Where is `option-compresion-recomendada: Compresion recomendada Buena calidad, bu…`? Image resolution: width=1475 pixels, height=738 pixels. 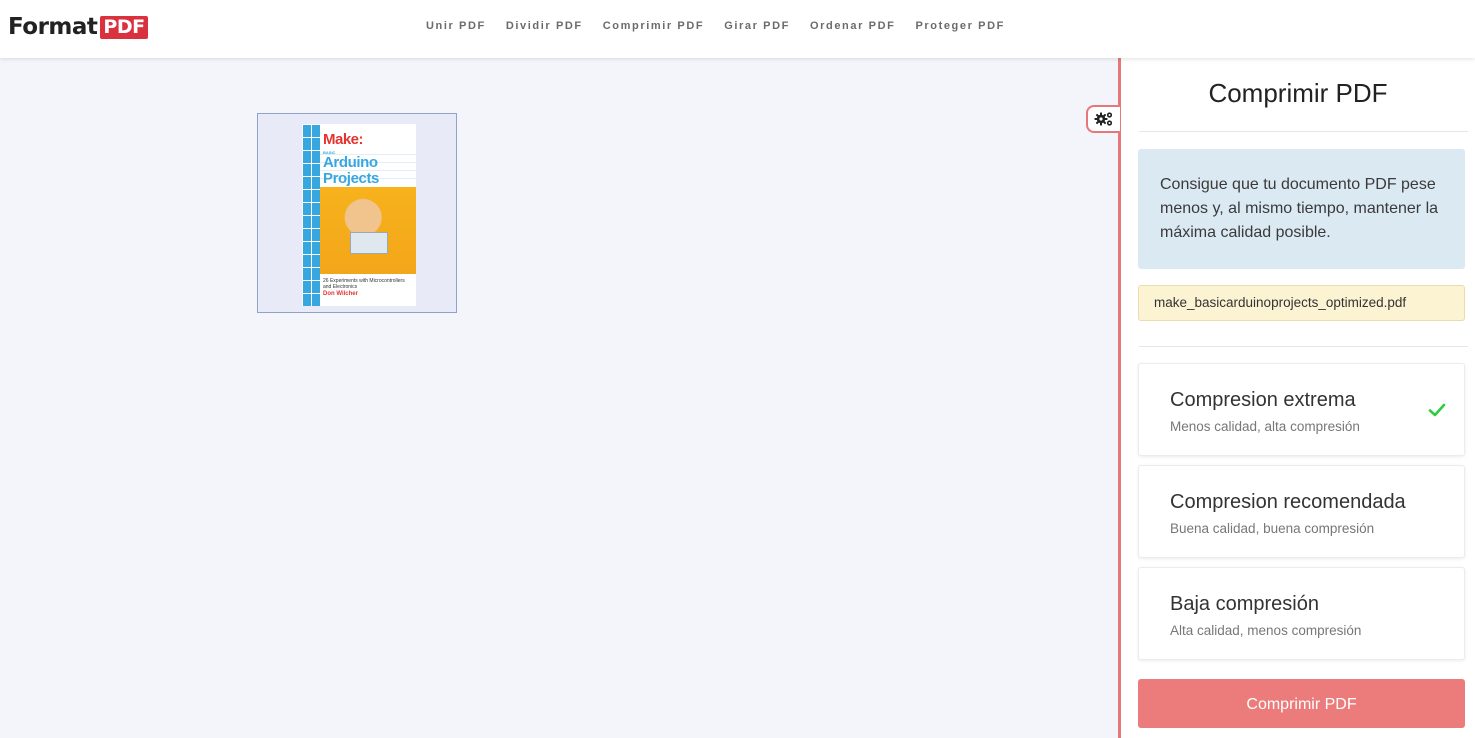 option-compresion-recomendada: Compresion recomendada Buena calidad, bu… is located at coordinates (1301, 511).